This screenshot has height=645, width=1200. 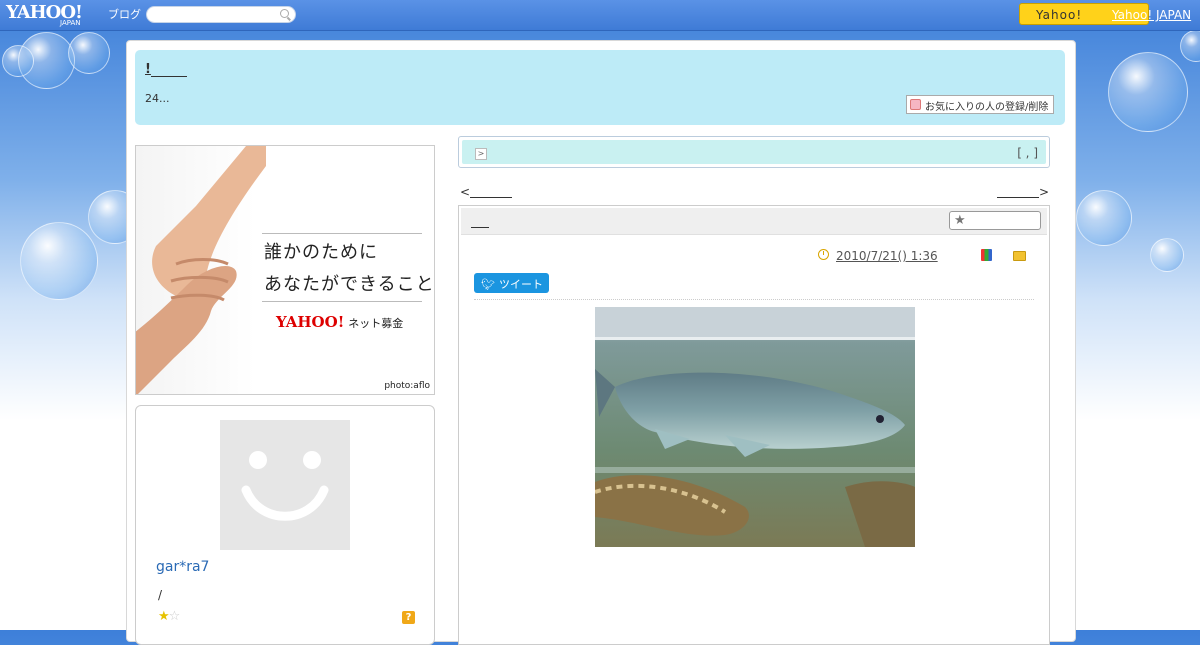 What do you see at coordinates (481, 154) in the screenshot?
I see `chevron-right-icon: >` at bounding box center [481, 154].